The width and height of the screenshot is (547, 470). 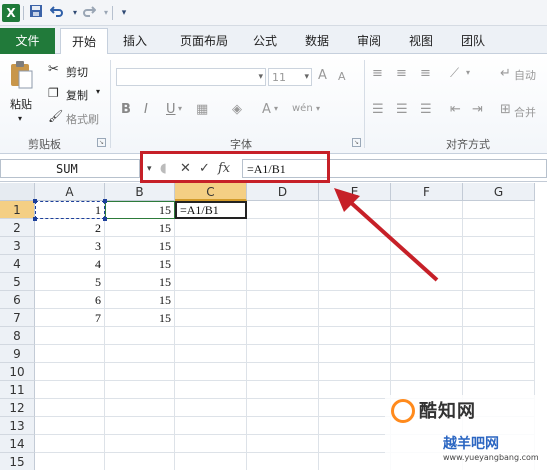 I want to click on watermark-url: www.yueyangbang.com, so click(x=491, y=457).